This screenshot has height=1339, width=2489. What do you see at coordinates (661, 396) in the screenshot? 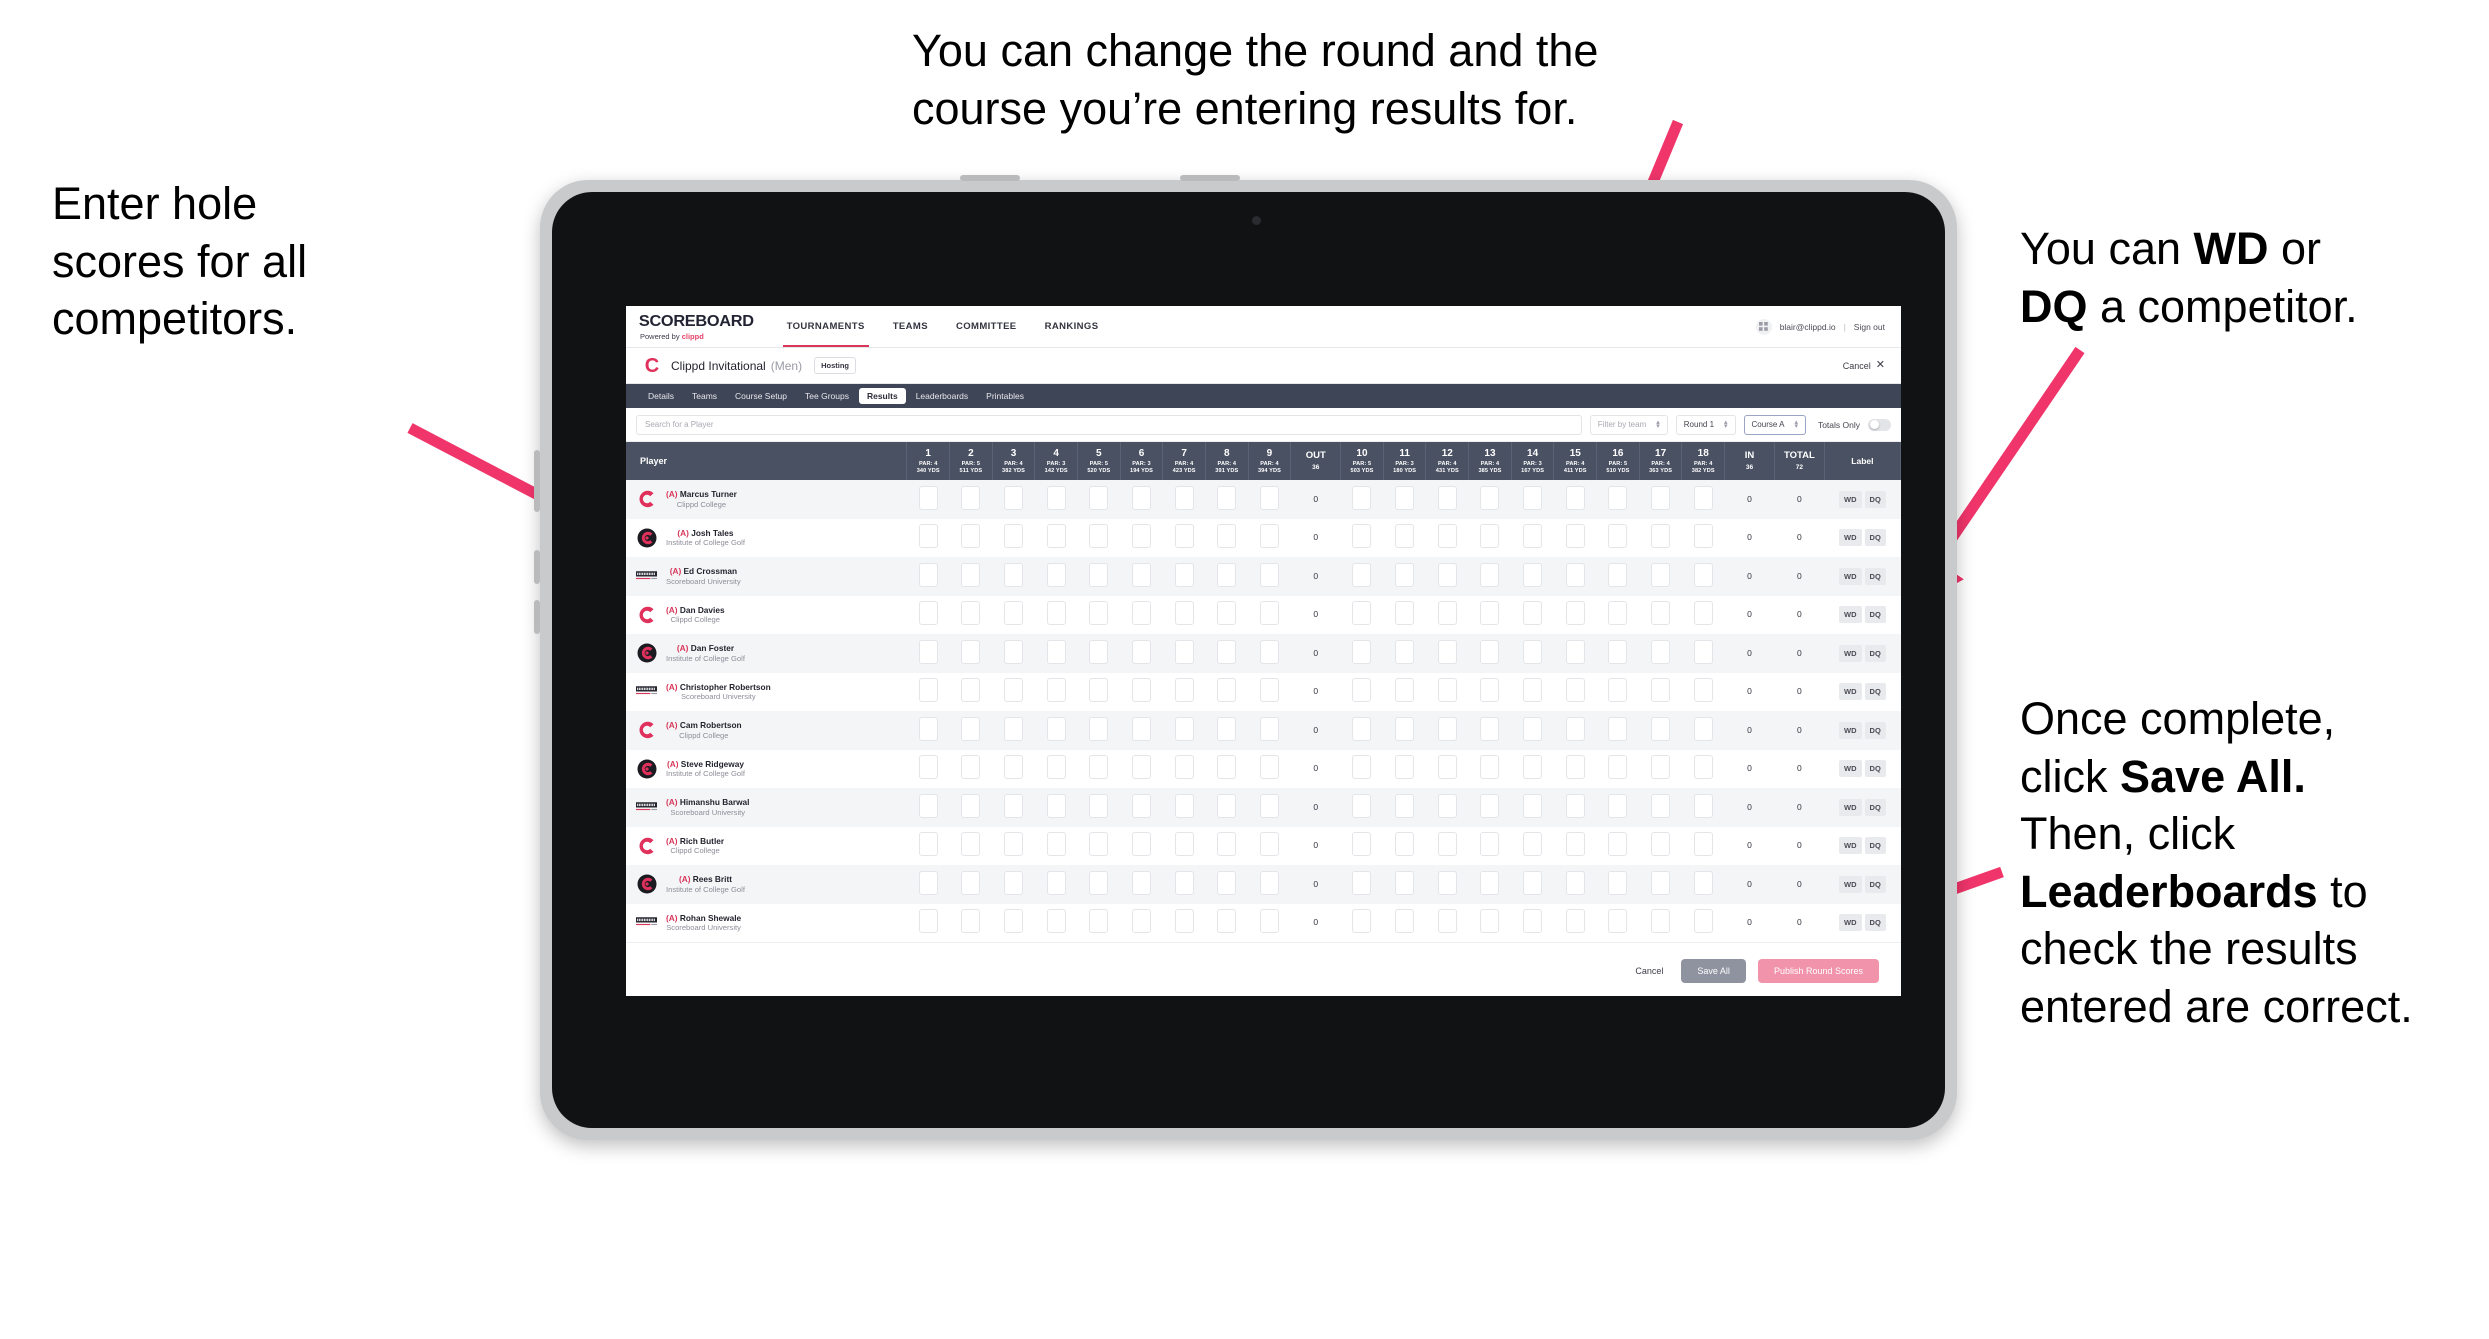
I see `tab-details: Details` at bounding box center [661, 396].